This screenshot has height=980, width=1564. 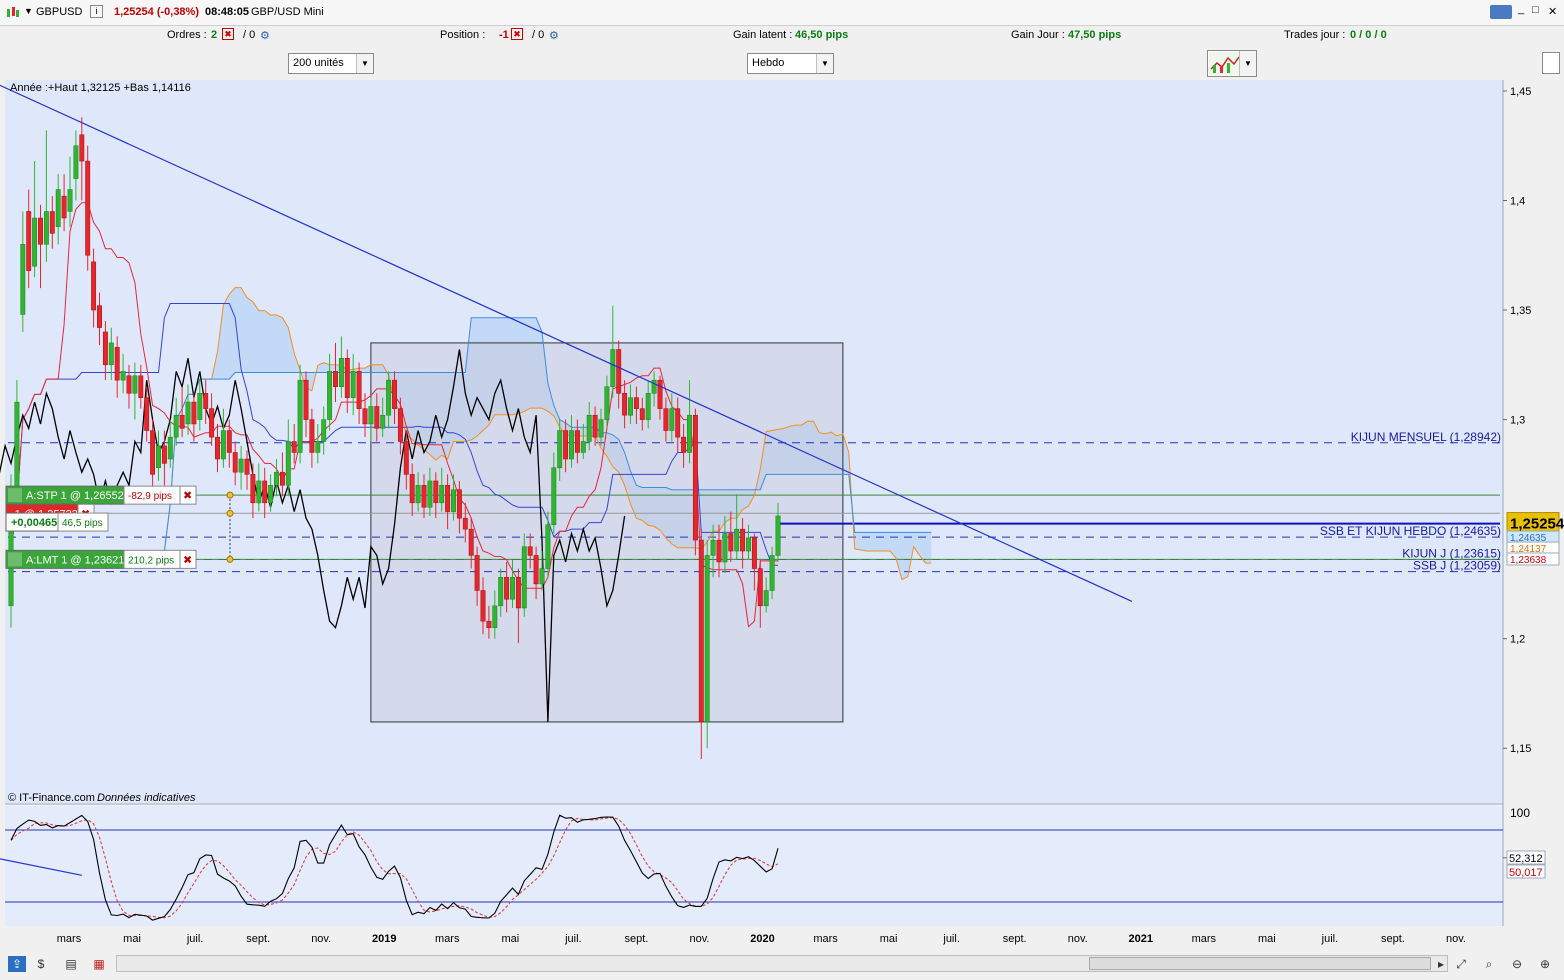 What do you see at coordinates (1260, 963) in the screenshot?
I see `scrollbar-thumb` at bounding box center [1260, 963].